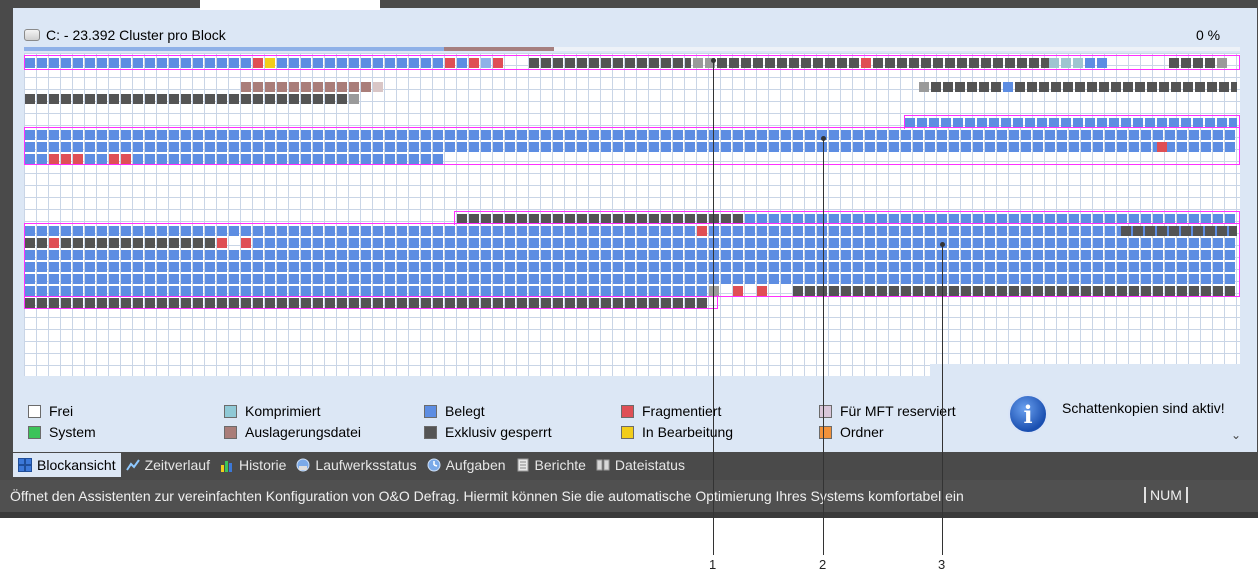  Describe the element at coordinates (629, 515) in the screenshot. I see `window-bottom-edge` at that location.